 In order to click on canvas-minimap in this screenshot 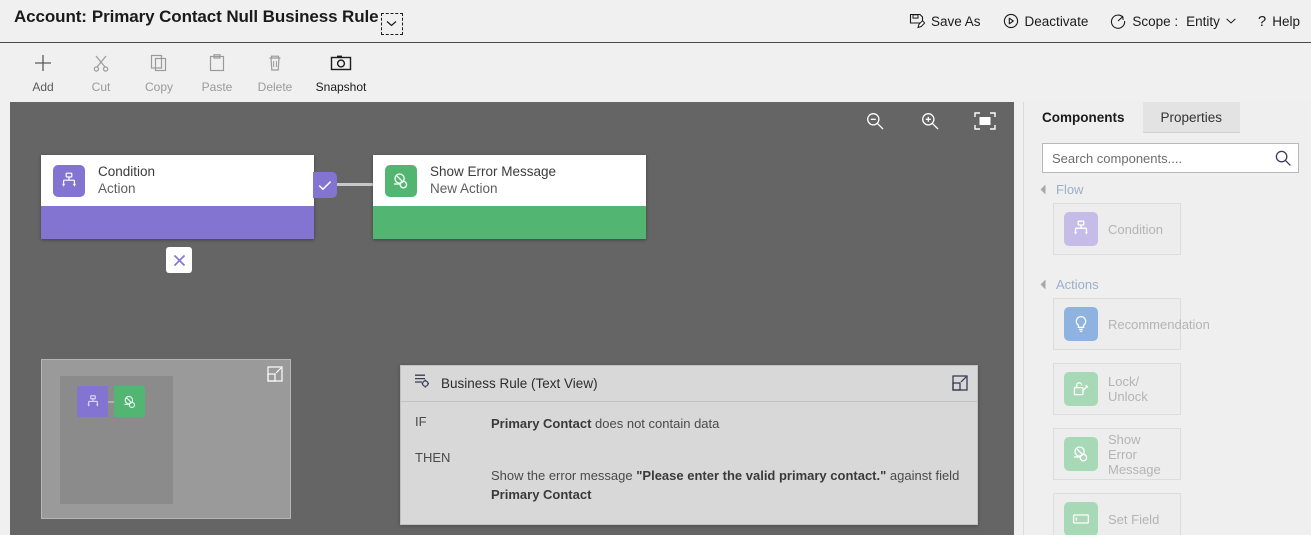, I will do `click(166, 439)`.